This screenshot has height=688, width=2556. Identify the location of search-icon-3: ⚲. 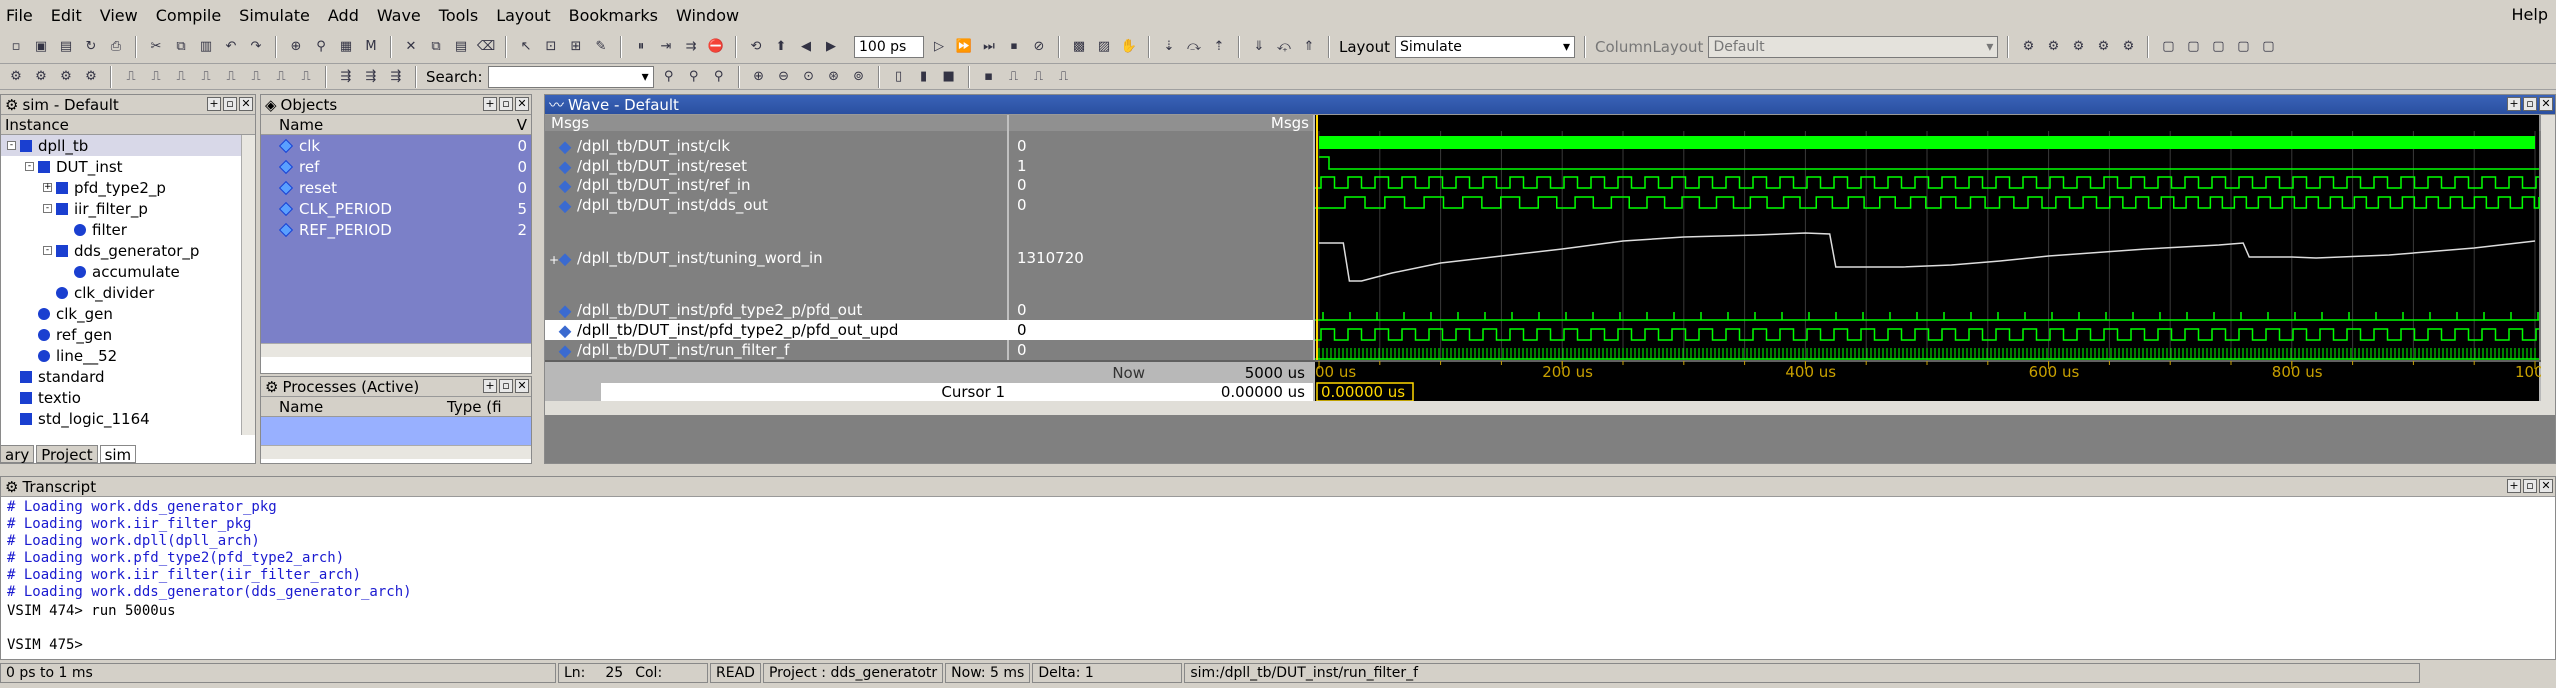
(719, 77).